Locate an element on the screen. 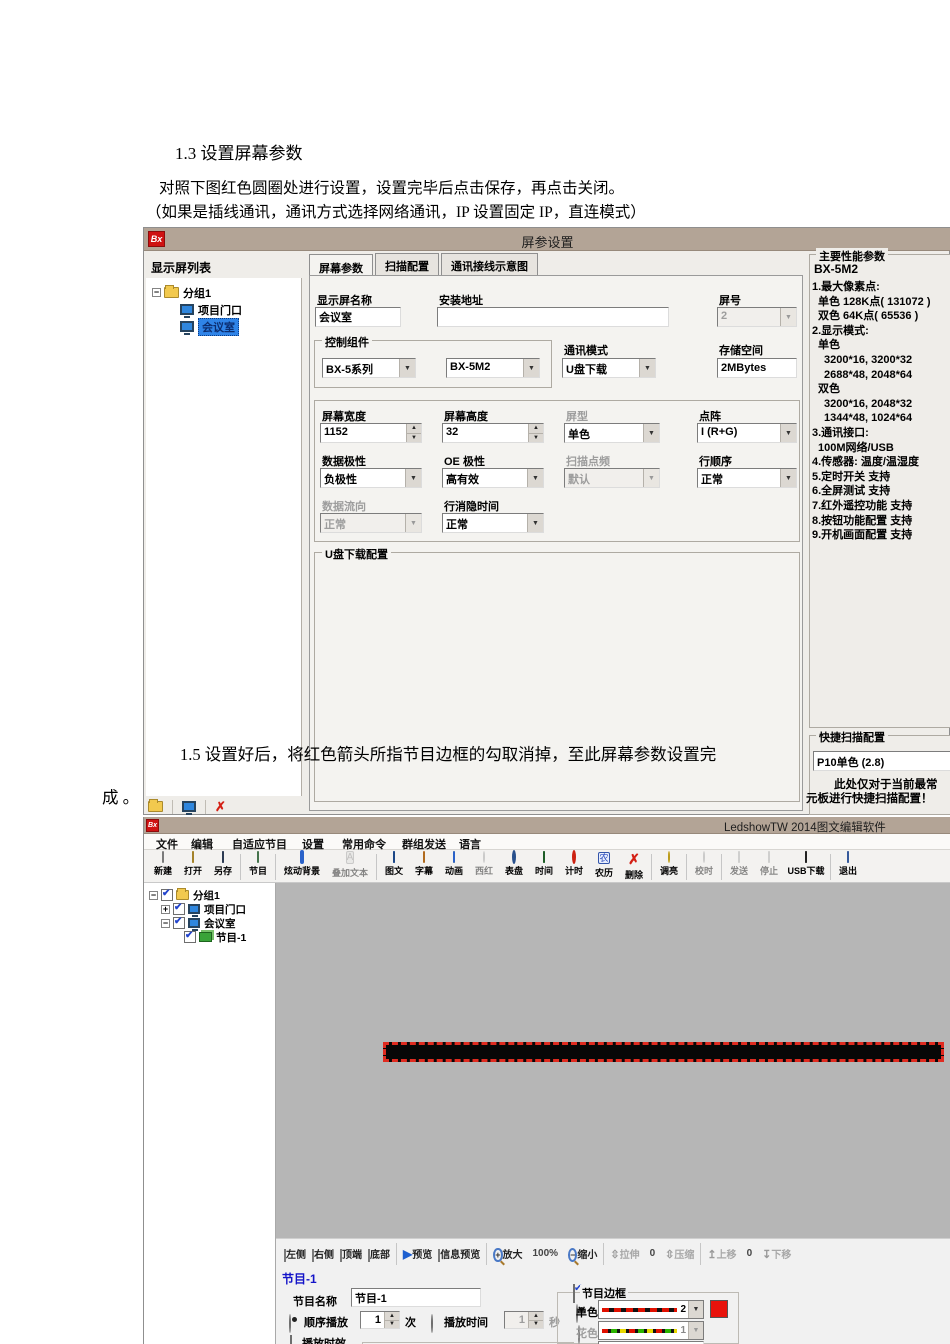 This screenshot has height=1344, width=950. zoom-out-button: − 缩小 is located at coordinates (582, 1254).